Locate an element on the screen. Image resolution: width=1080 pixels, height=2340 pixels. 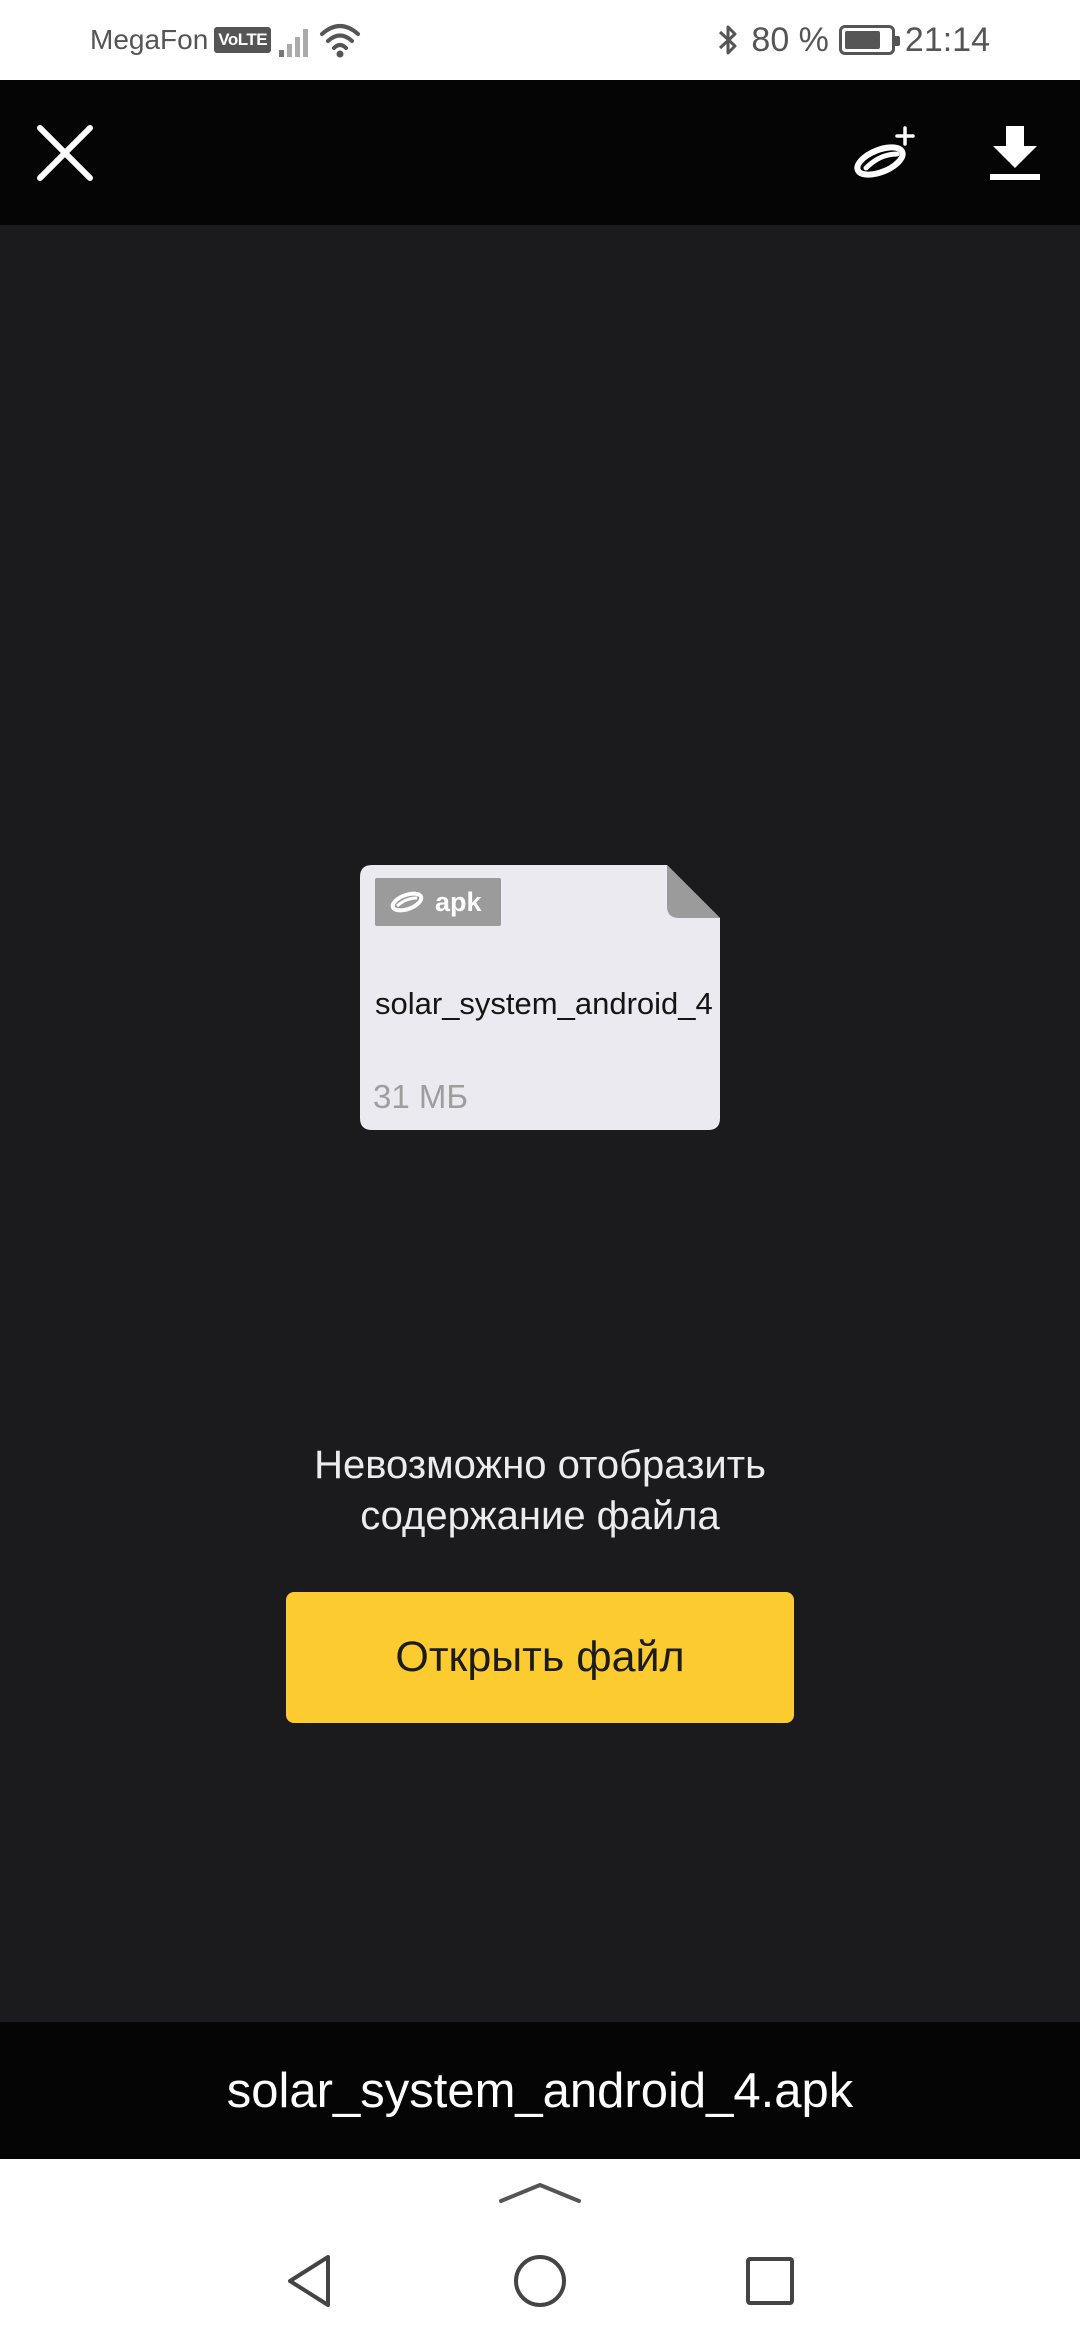
file-type-label: apk is located at coordinates (458, 901).